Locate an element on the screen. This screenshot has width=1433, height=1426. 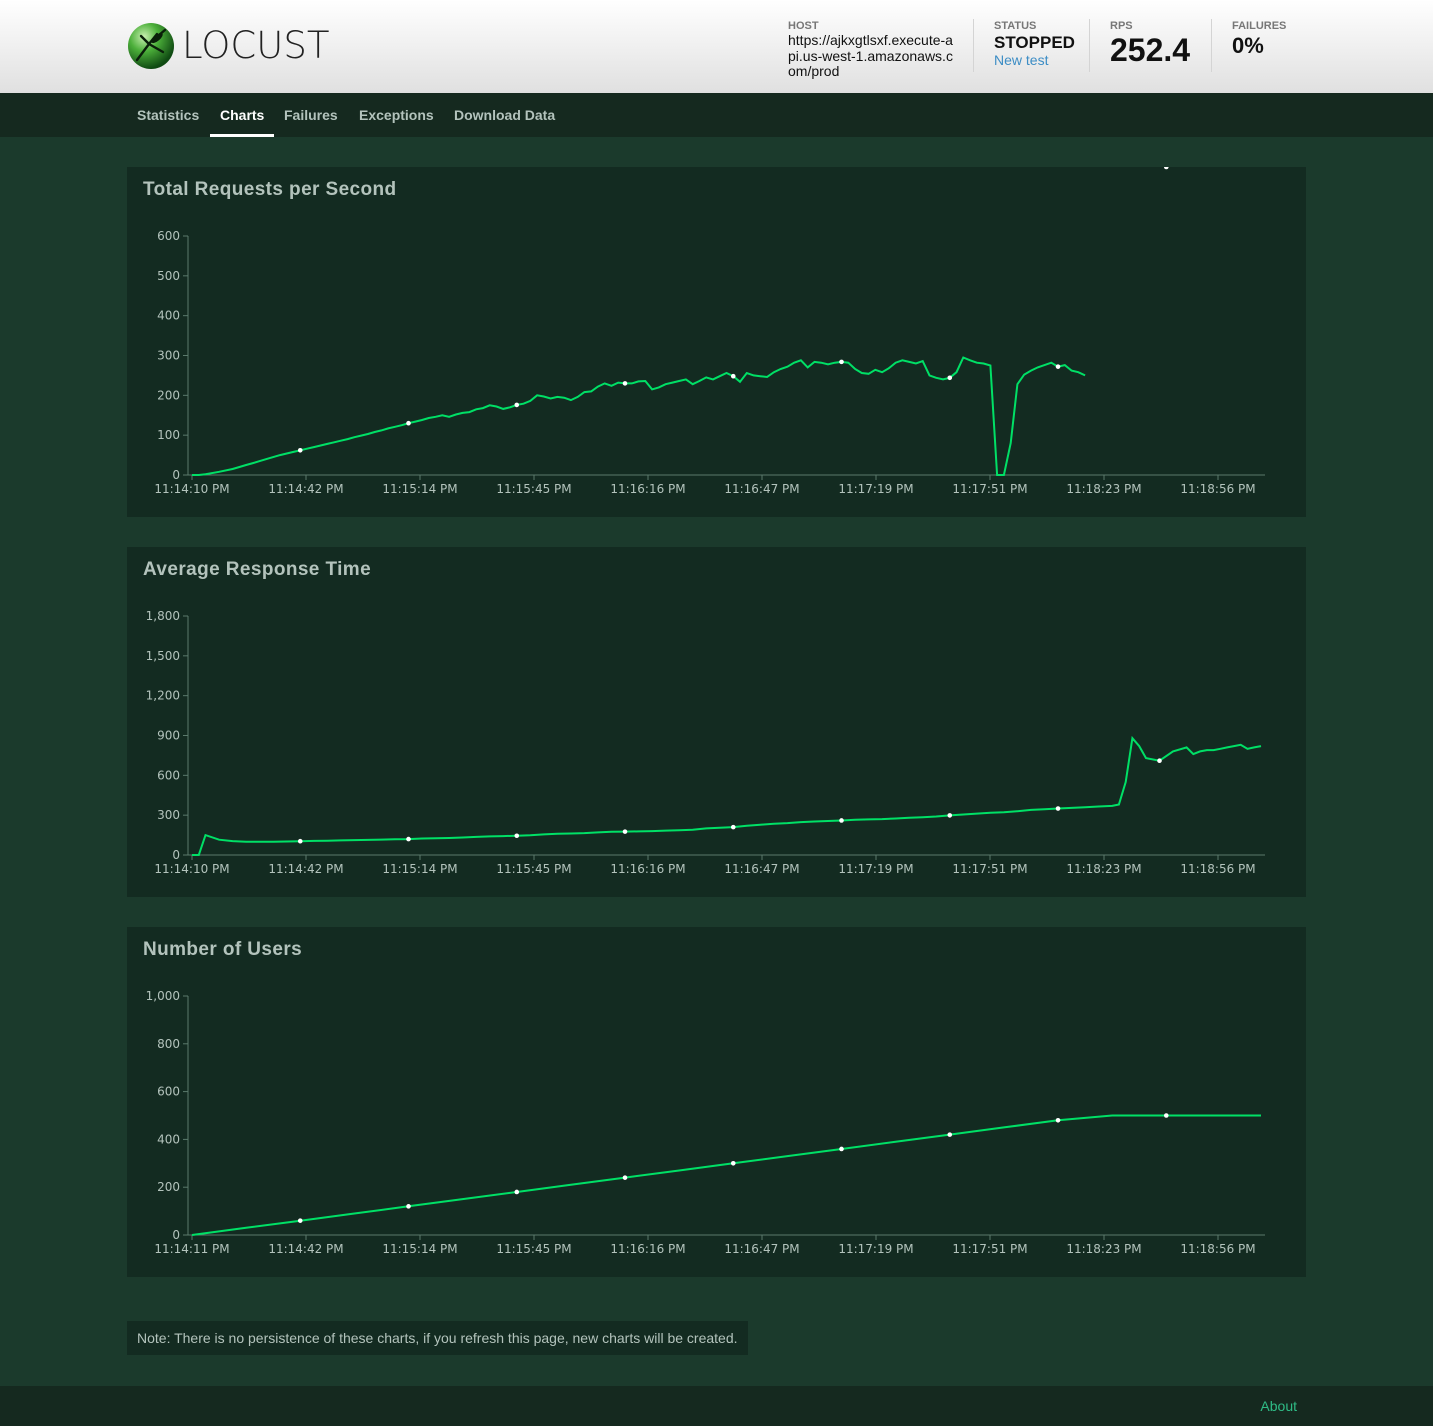
y-tick-label: 900 is located at coordinates (168, 736).